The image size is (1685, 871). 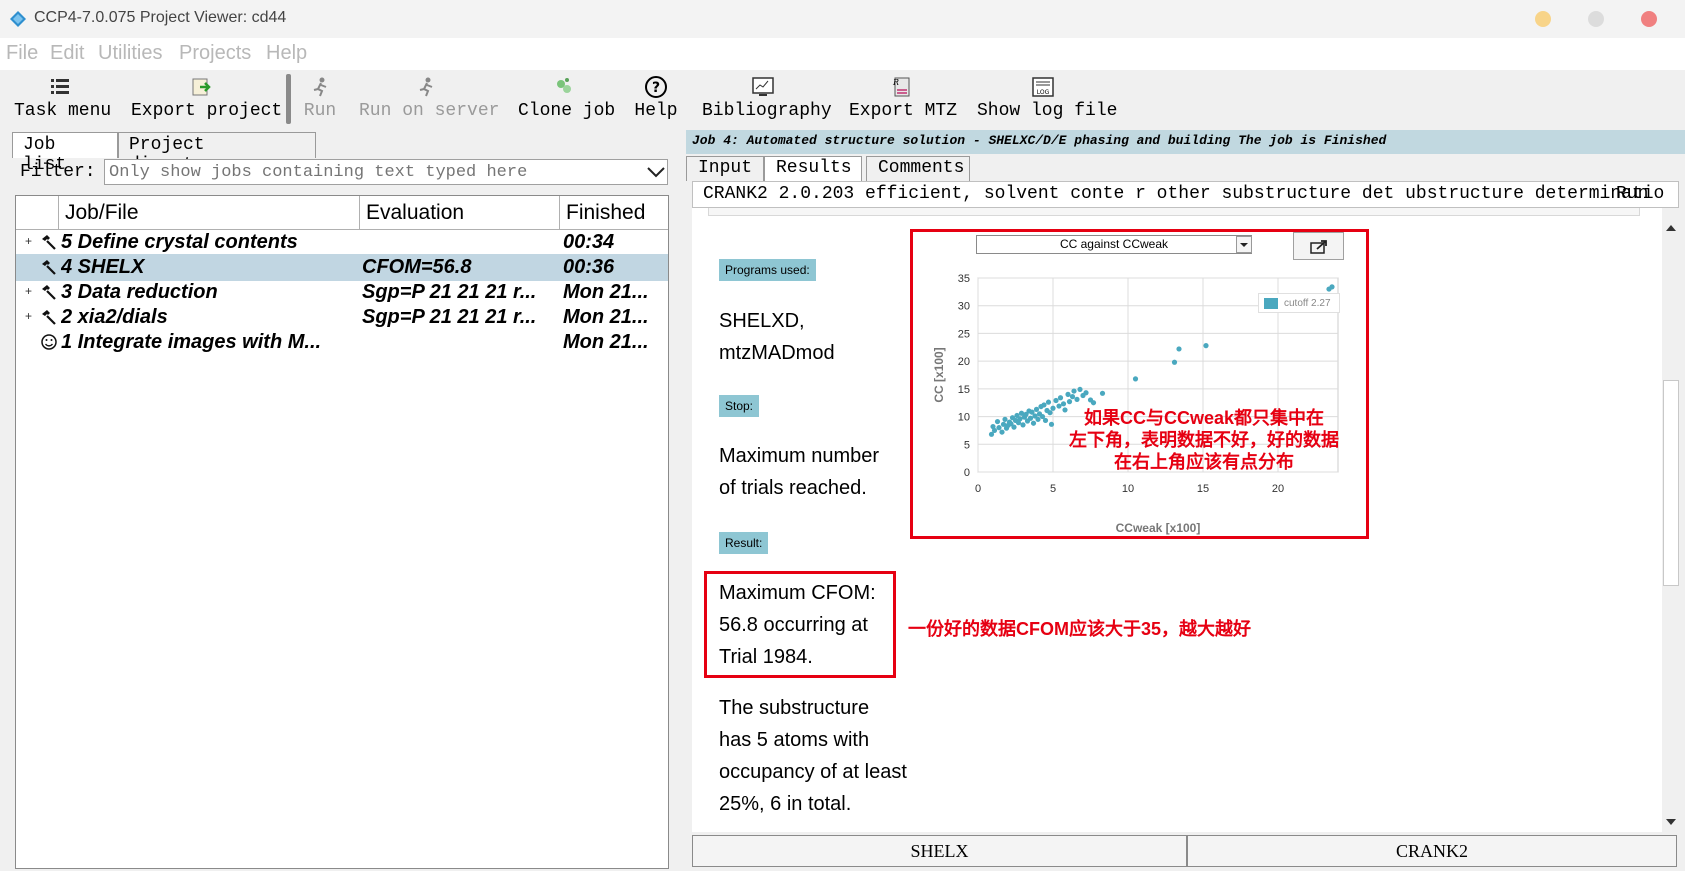 What do you see at coordinates (1114, 244) in the screenshot?
I see `chart-select: CC against CCweak` at bounding box center [1114, 244].